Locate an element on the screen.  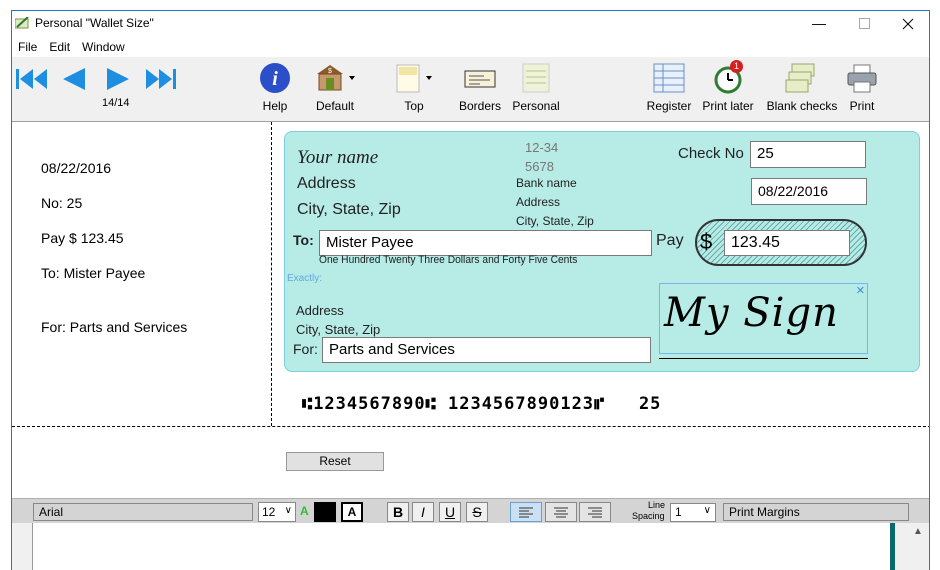
payer-city: City, State, Zip is located at coordinates (349, 210).